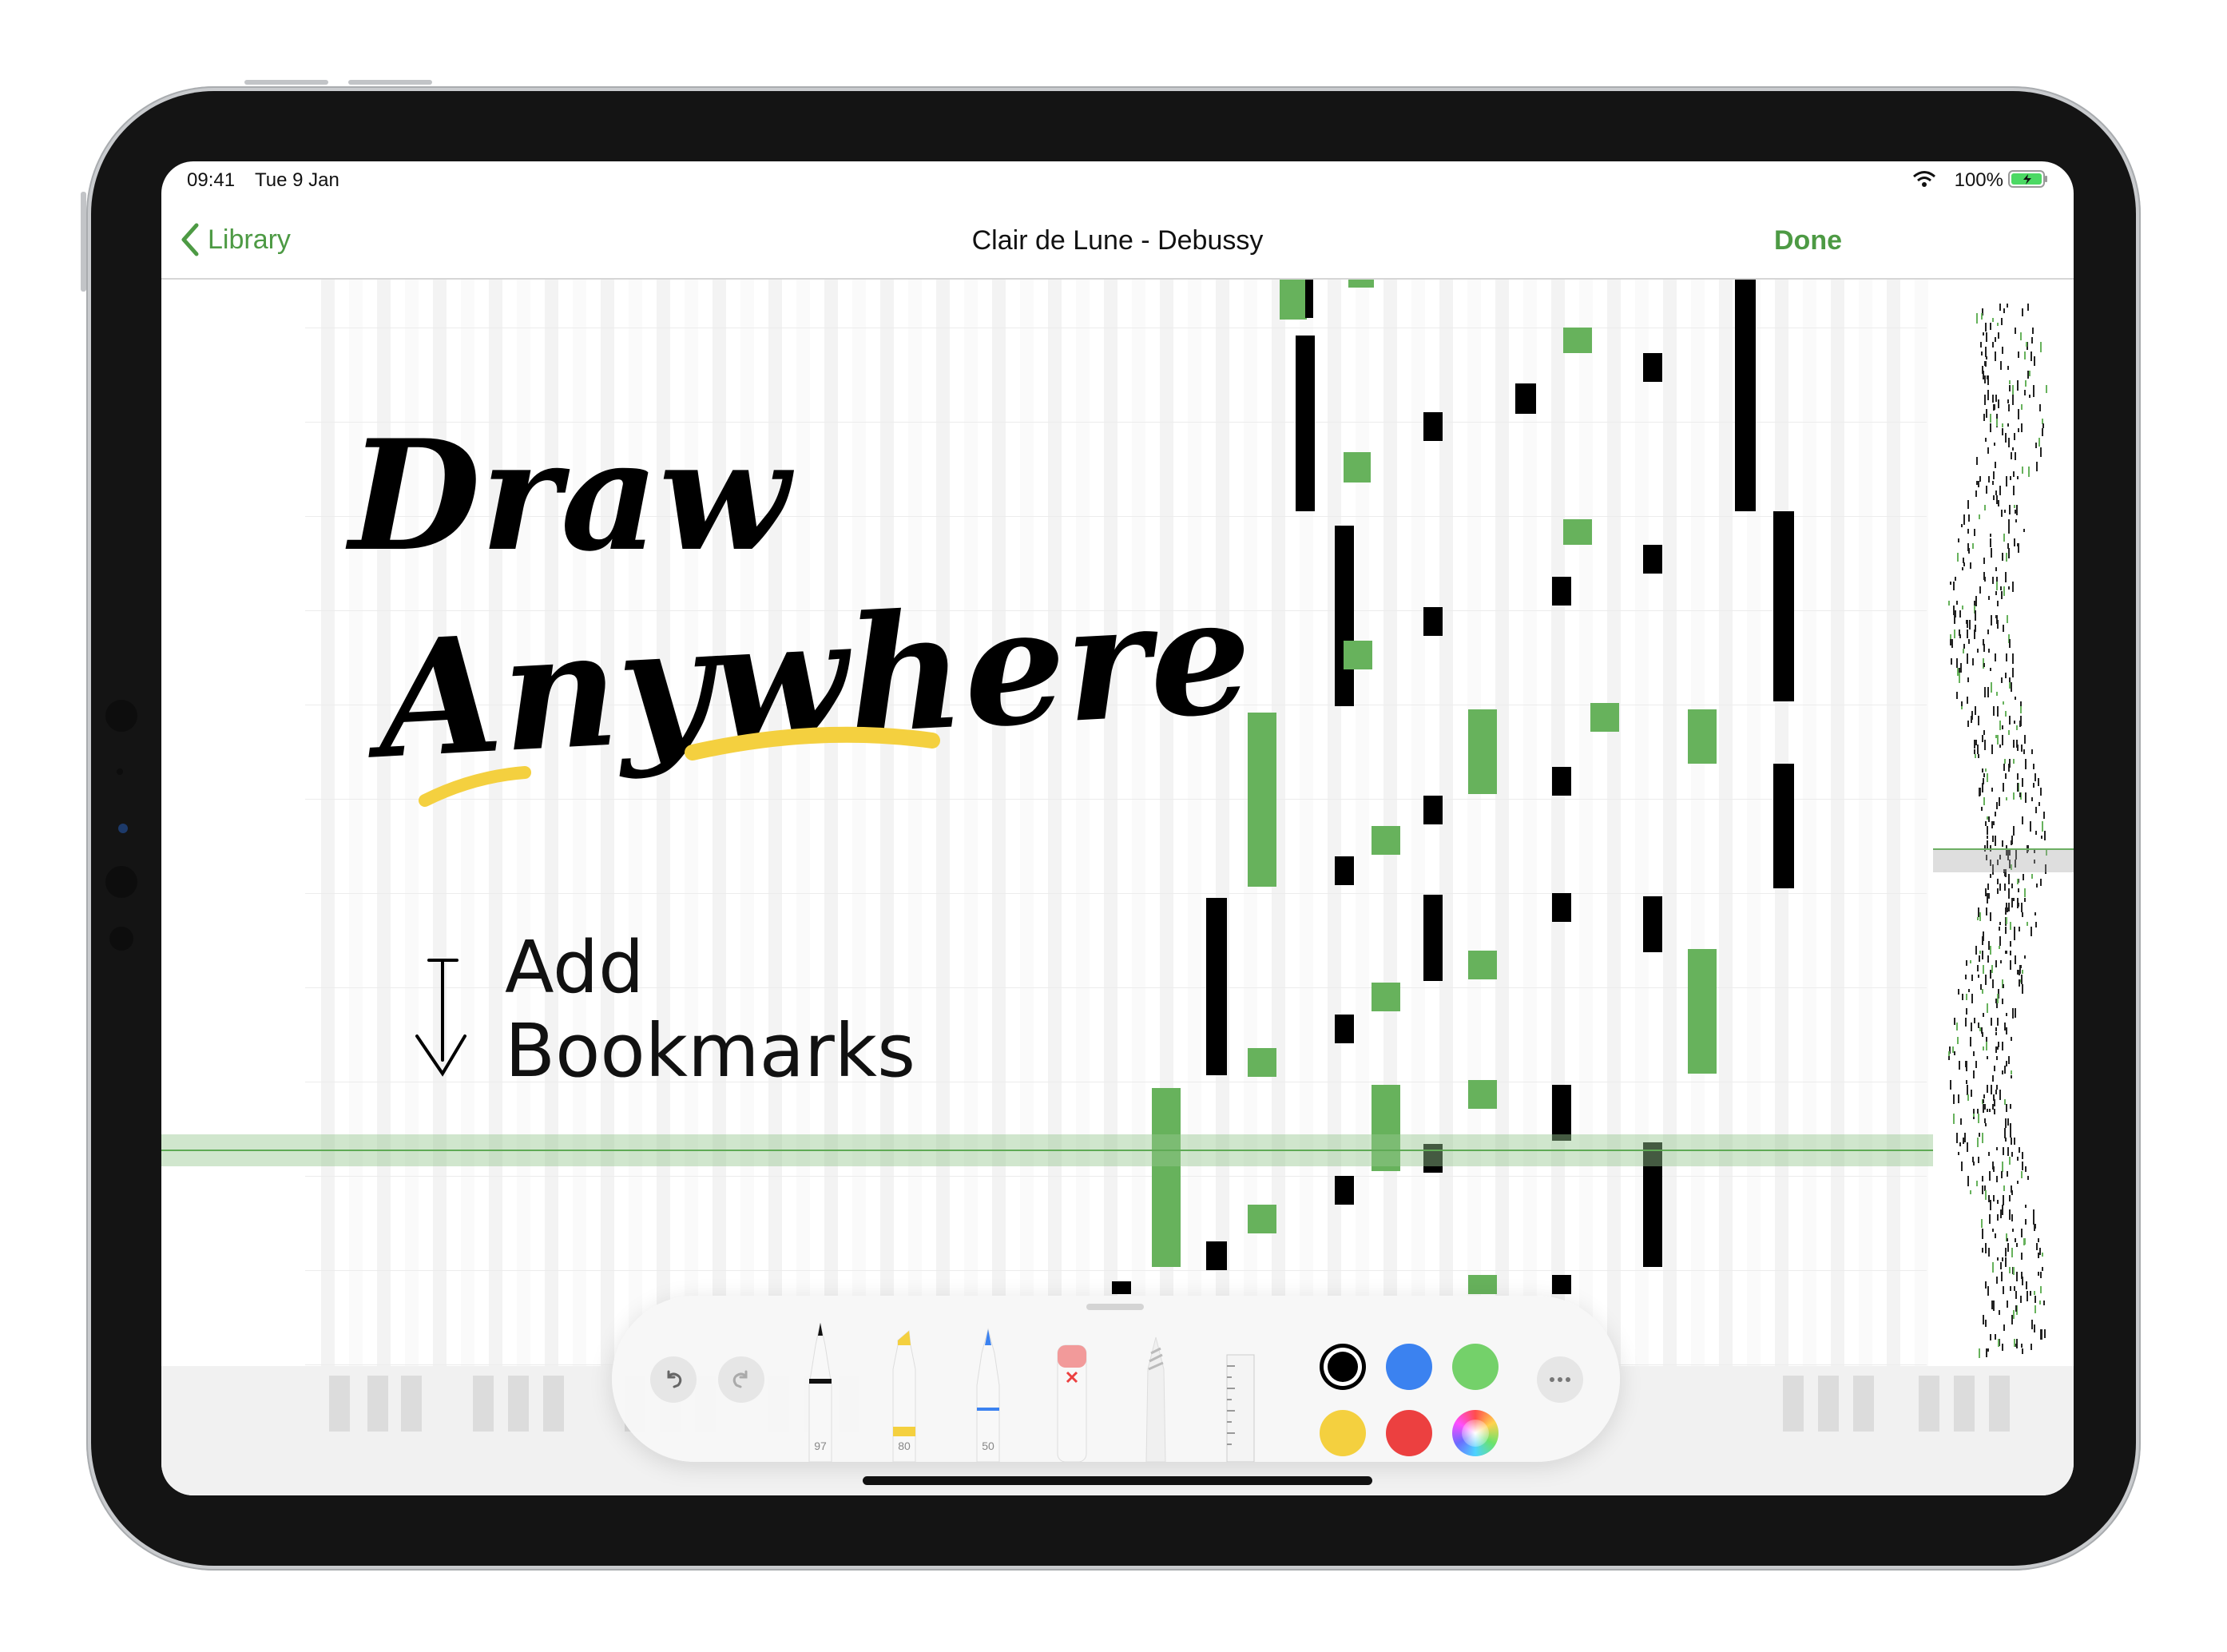 The image size is (2227, 1652). What do you see at coordinates (1343, 1433) in the screenshot?
I see `color-swatch-yellow` at bounding box center [1343, 1433].